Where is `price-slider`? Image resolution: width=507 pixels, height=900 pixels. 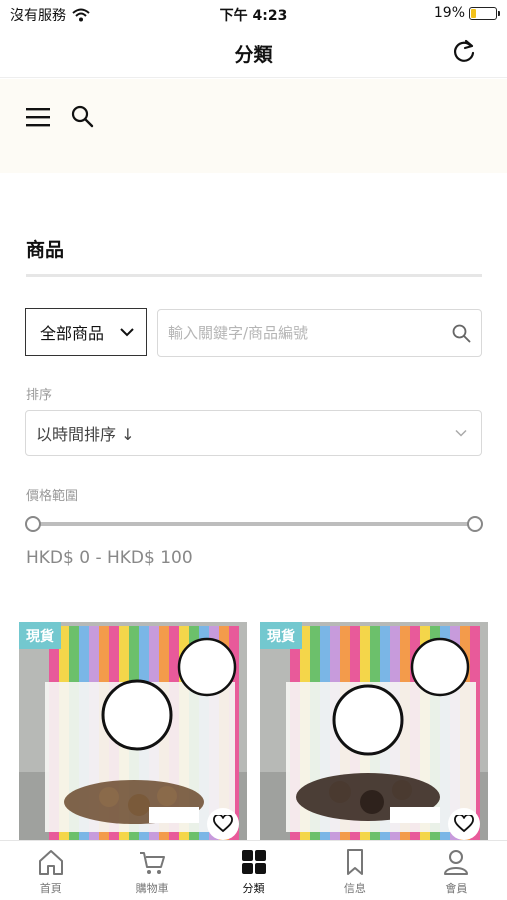 price-slider is located at coordinates (254, 524).